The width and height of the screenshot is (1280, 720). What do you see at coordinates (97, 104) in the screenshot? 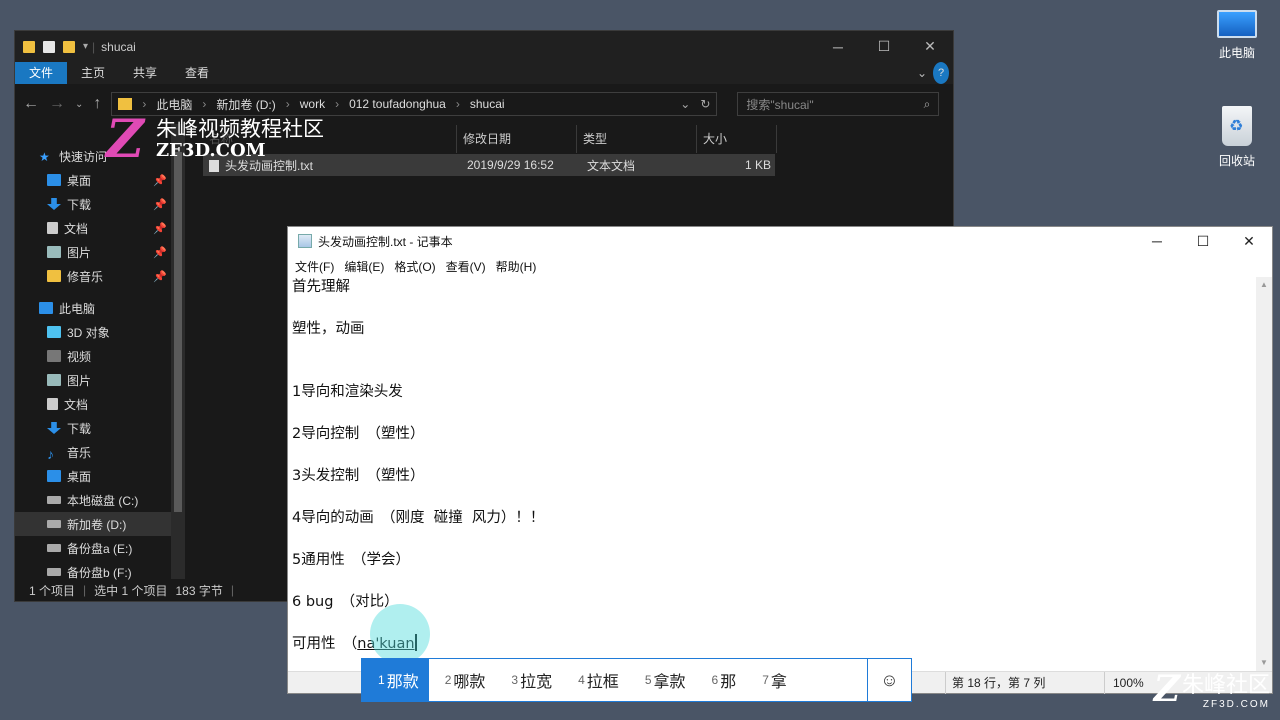
I see `up-arrow-icon: ↑` at bounding box center [97, 104].